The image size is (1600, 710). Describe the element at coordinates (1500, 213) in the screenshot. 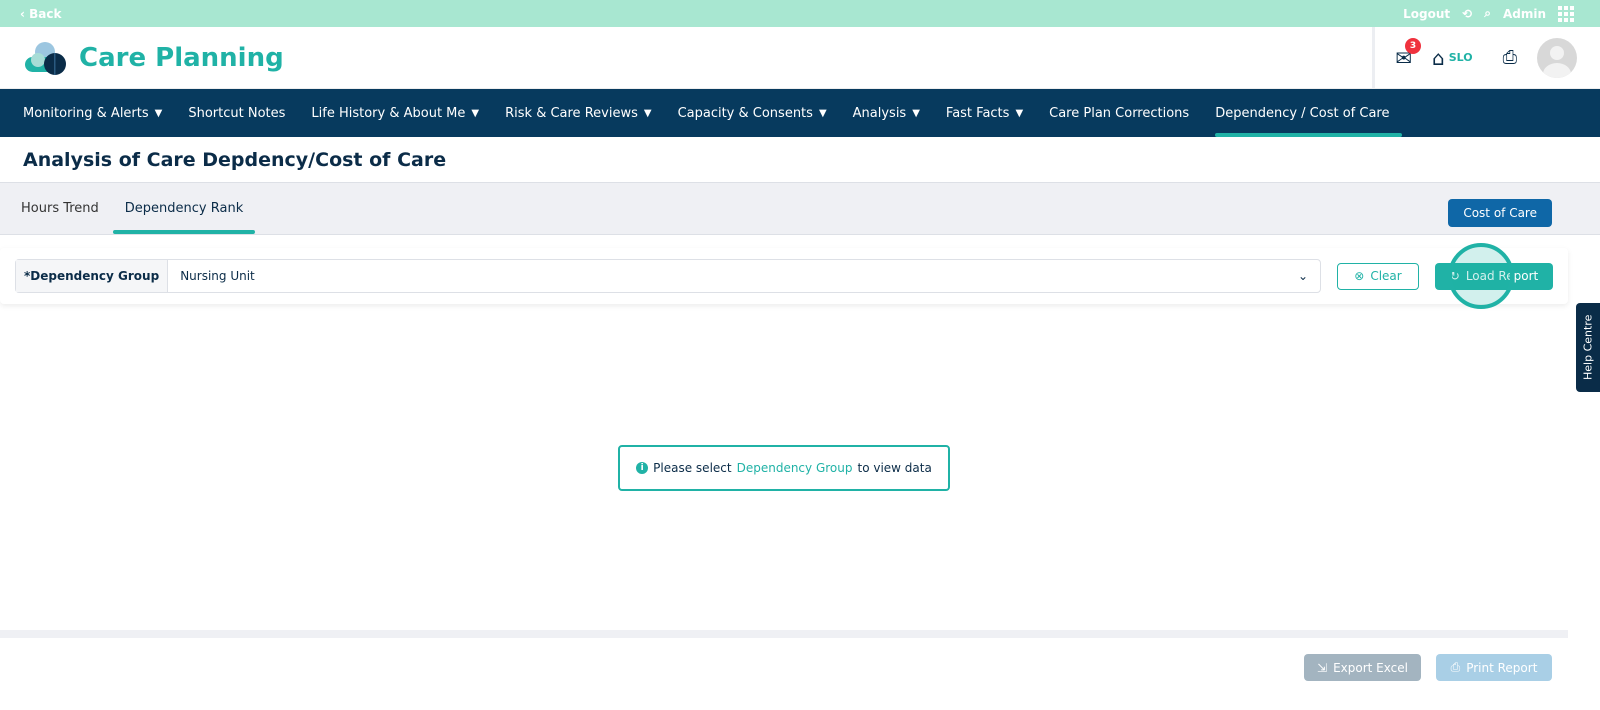

I see `cost-of-care-button: Cost of Care` at that location.